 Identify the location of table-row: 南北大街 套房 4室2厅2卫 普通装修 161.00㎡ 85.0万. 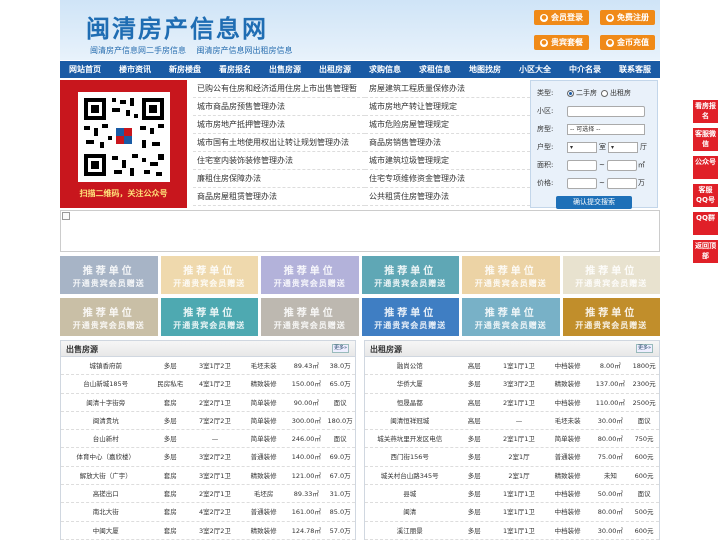
(208, 512).